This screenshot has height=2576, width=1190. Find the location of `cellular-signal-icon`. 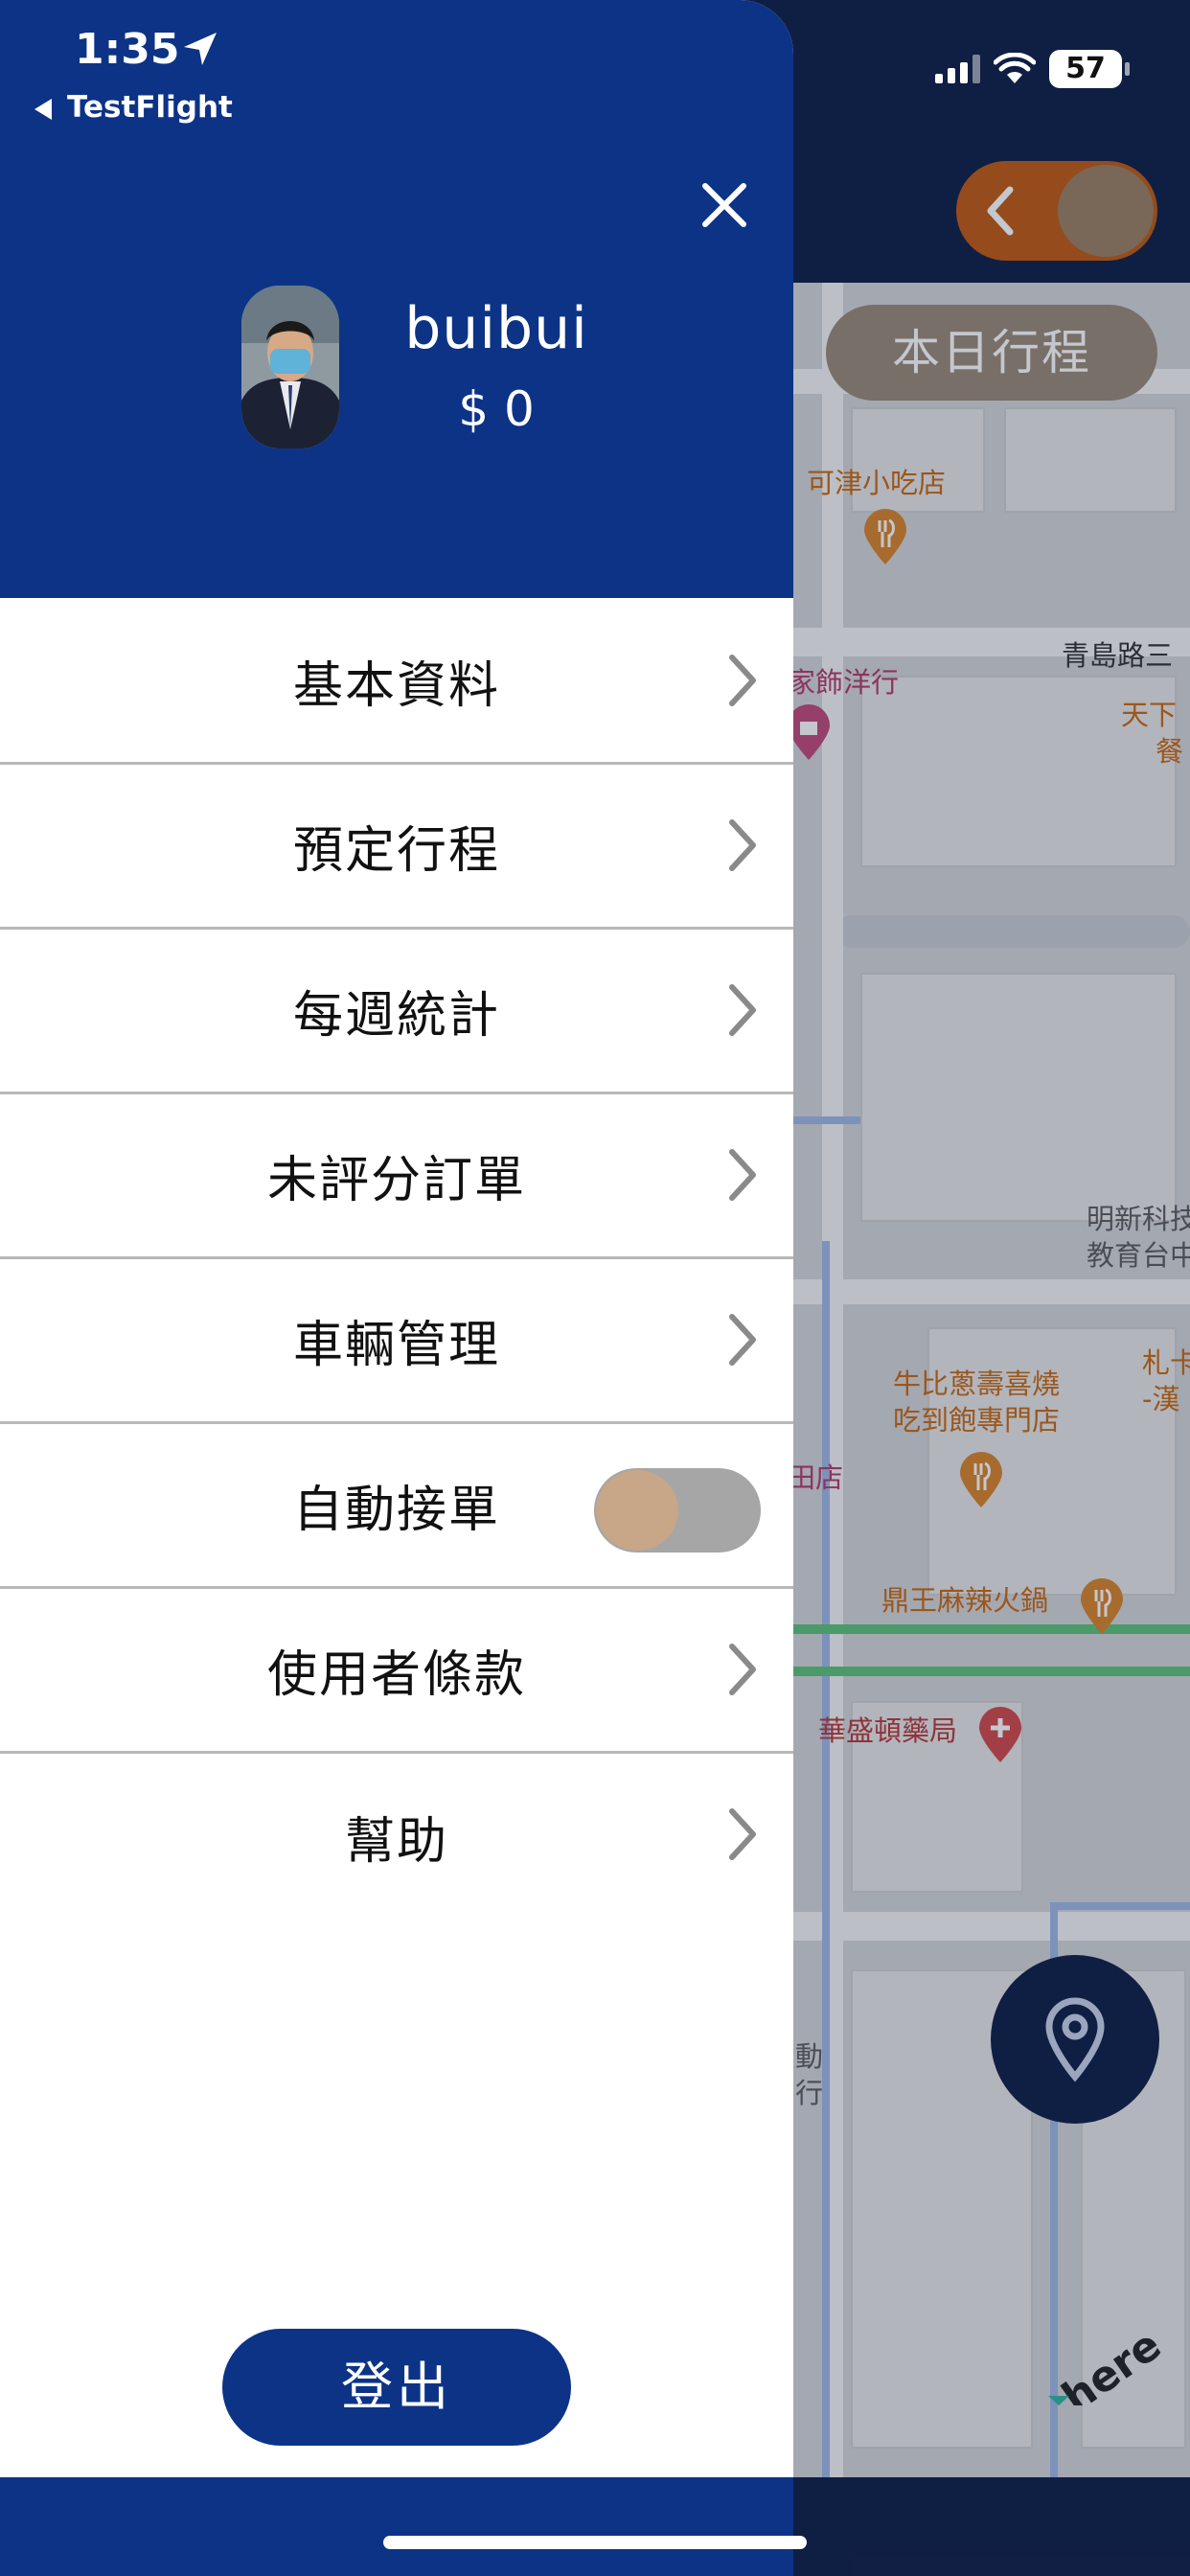

cellular-signal-icon is located at coordinates (958, 69).